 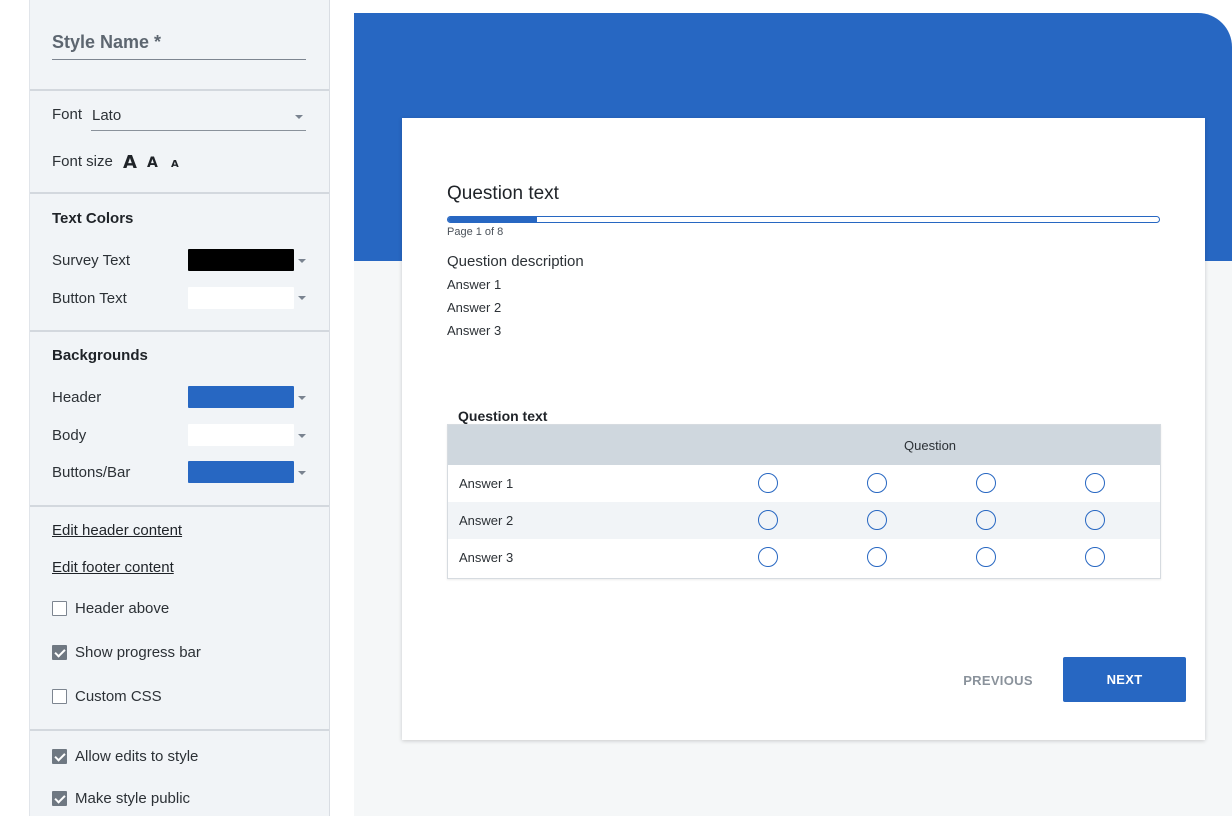 I want to click on show-progress-bar-label: Show progress bar, so click(x=138, y=652).